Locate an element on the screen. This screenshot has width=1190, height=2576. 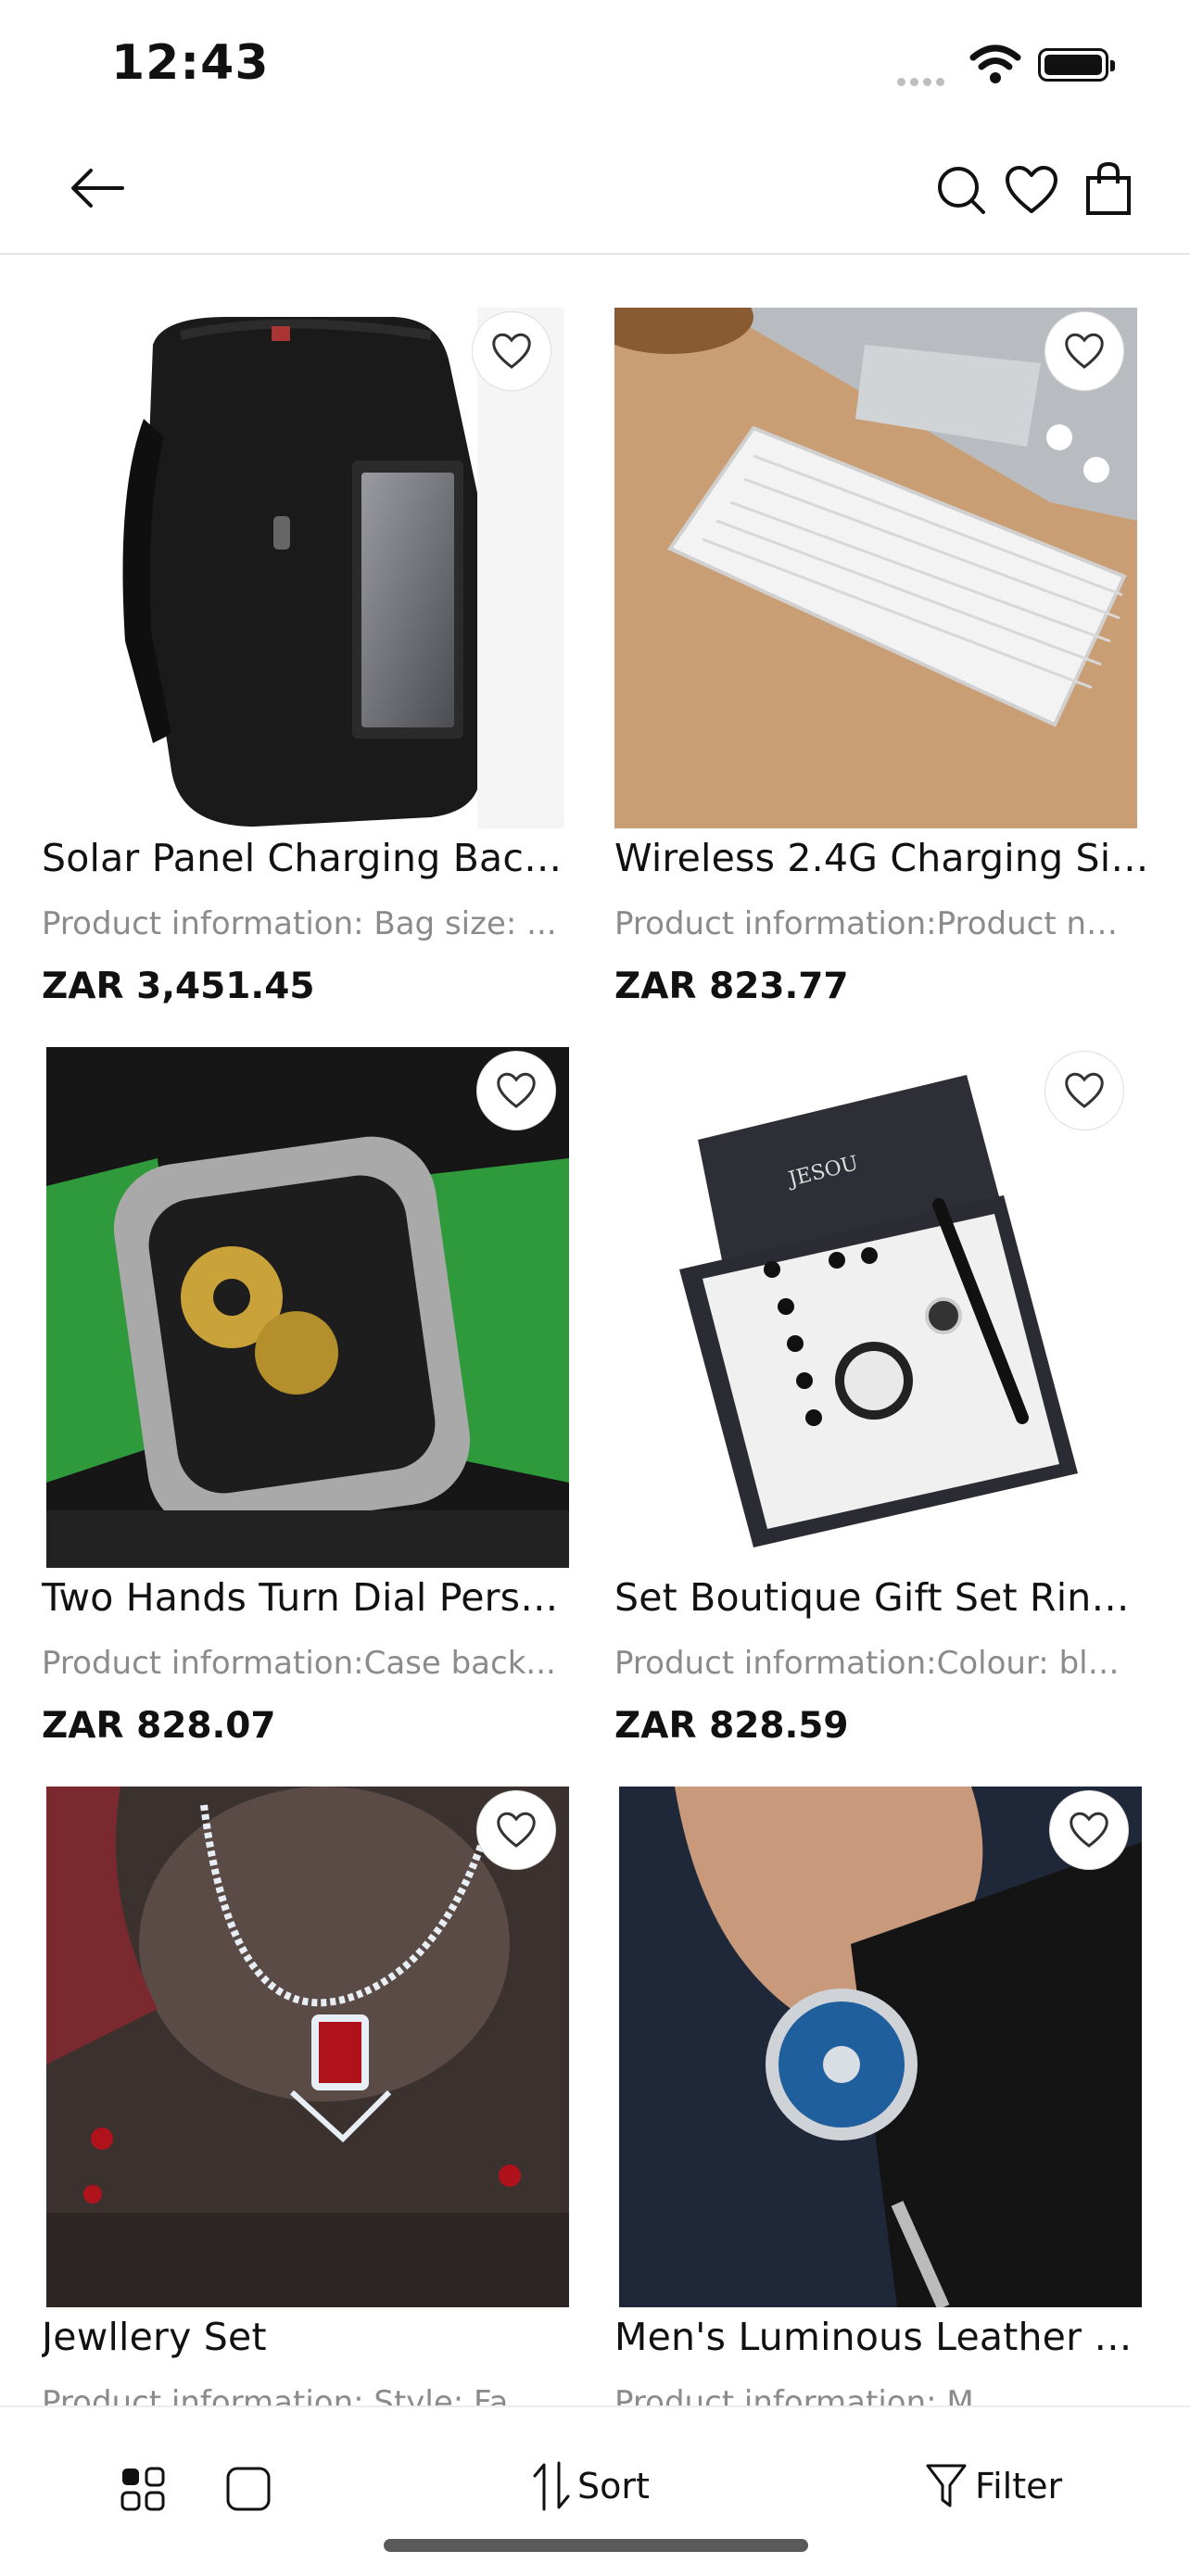
wifi-icon is located at coordinates (995, 64).